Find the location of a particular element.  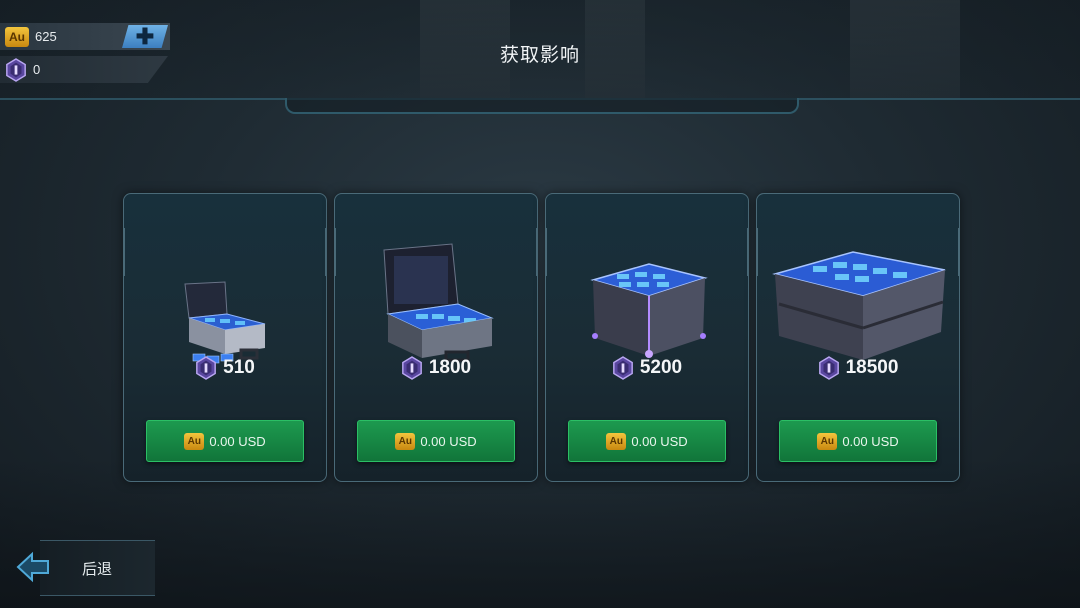

add-gold-button: ✚ is located at coordinates (145, 36).